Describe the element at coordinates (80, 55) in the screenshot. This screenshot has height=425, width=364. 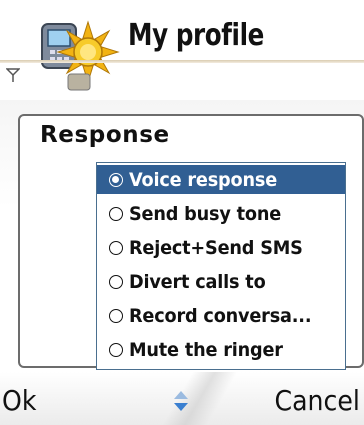
I see `profile-sun-phone-icon` at that location.